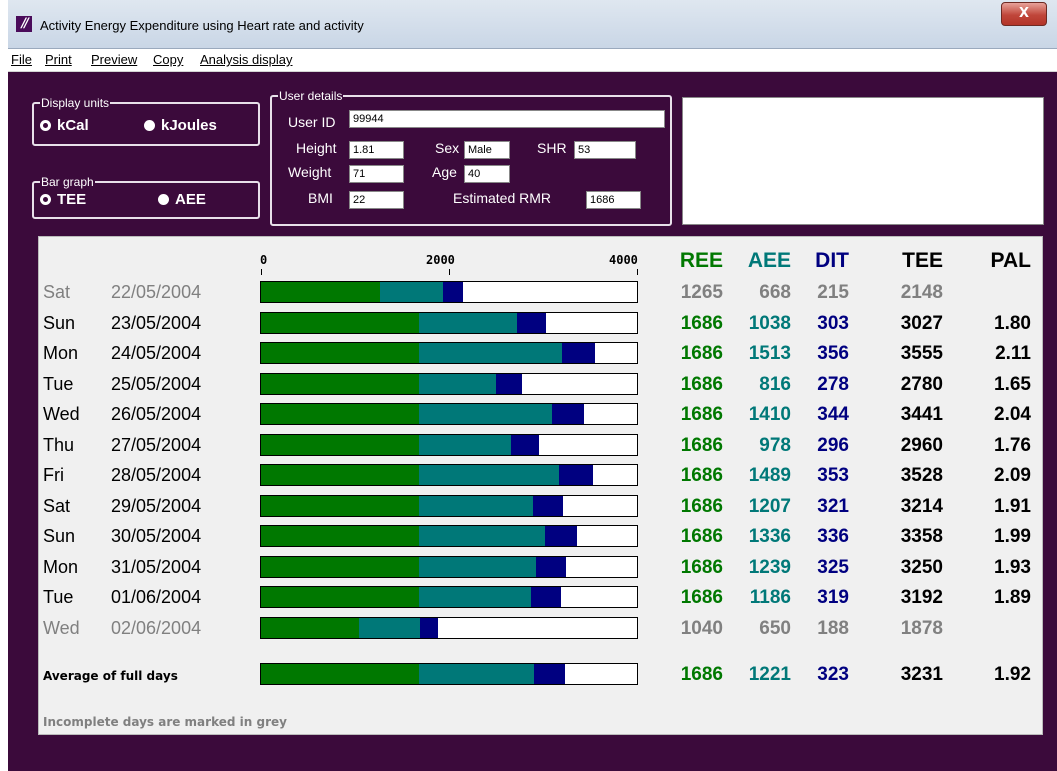  What do you see at coordinates (551, 567) in the screenshot?
I see `row-9-bar-dit` at bounding box center [551, 567].